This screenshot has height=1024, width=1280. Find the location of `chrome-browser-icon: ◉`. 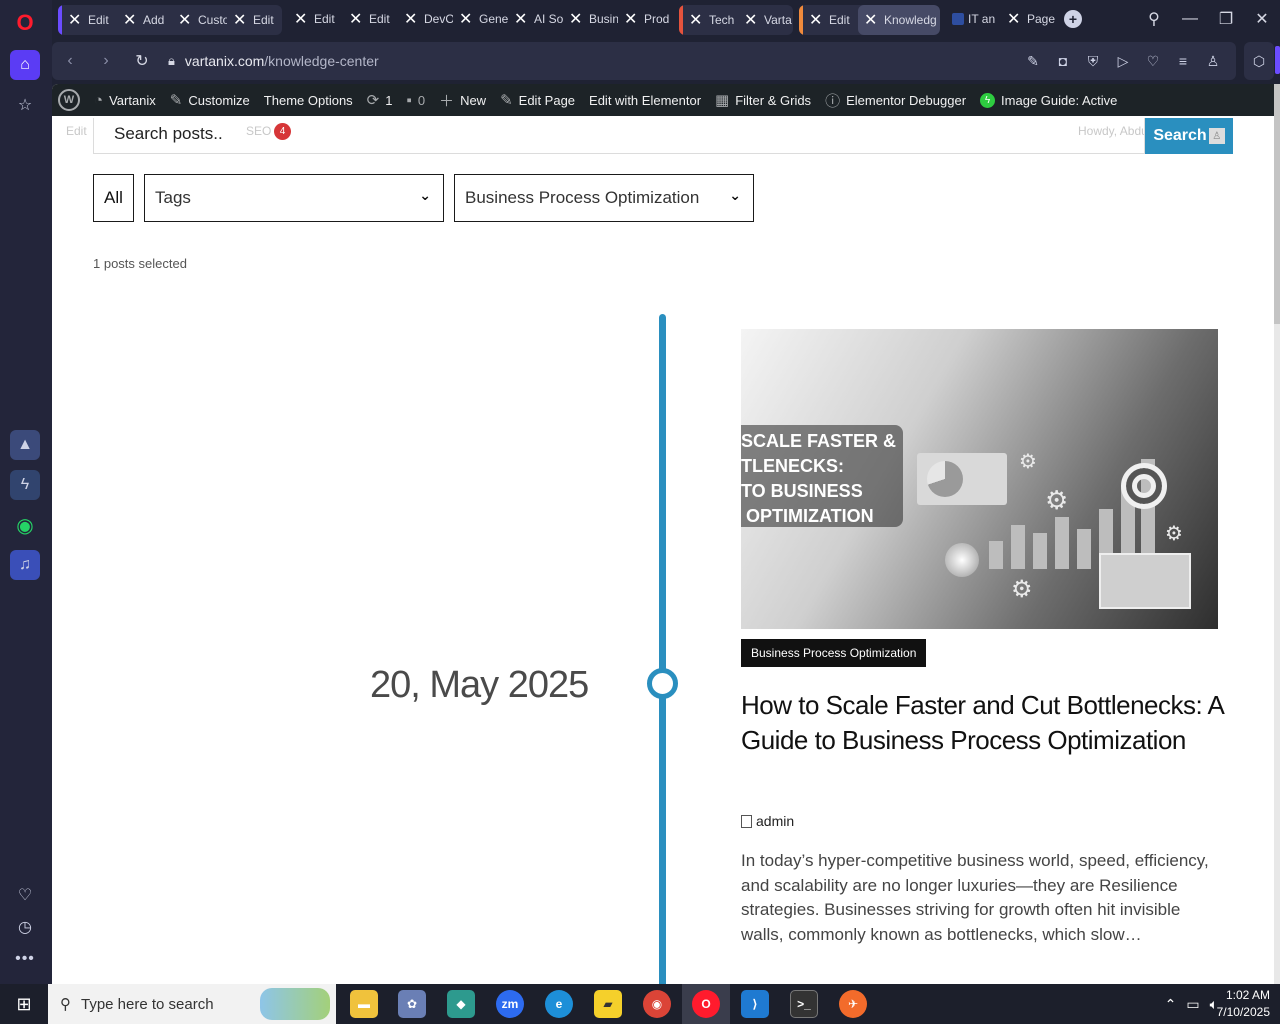

chrome-browser-icon: ◉ is located at coordinates (657, 1004).